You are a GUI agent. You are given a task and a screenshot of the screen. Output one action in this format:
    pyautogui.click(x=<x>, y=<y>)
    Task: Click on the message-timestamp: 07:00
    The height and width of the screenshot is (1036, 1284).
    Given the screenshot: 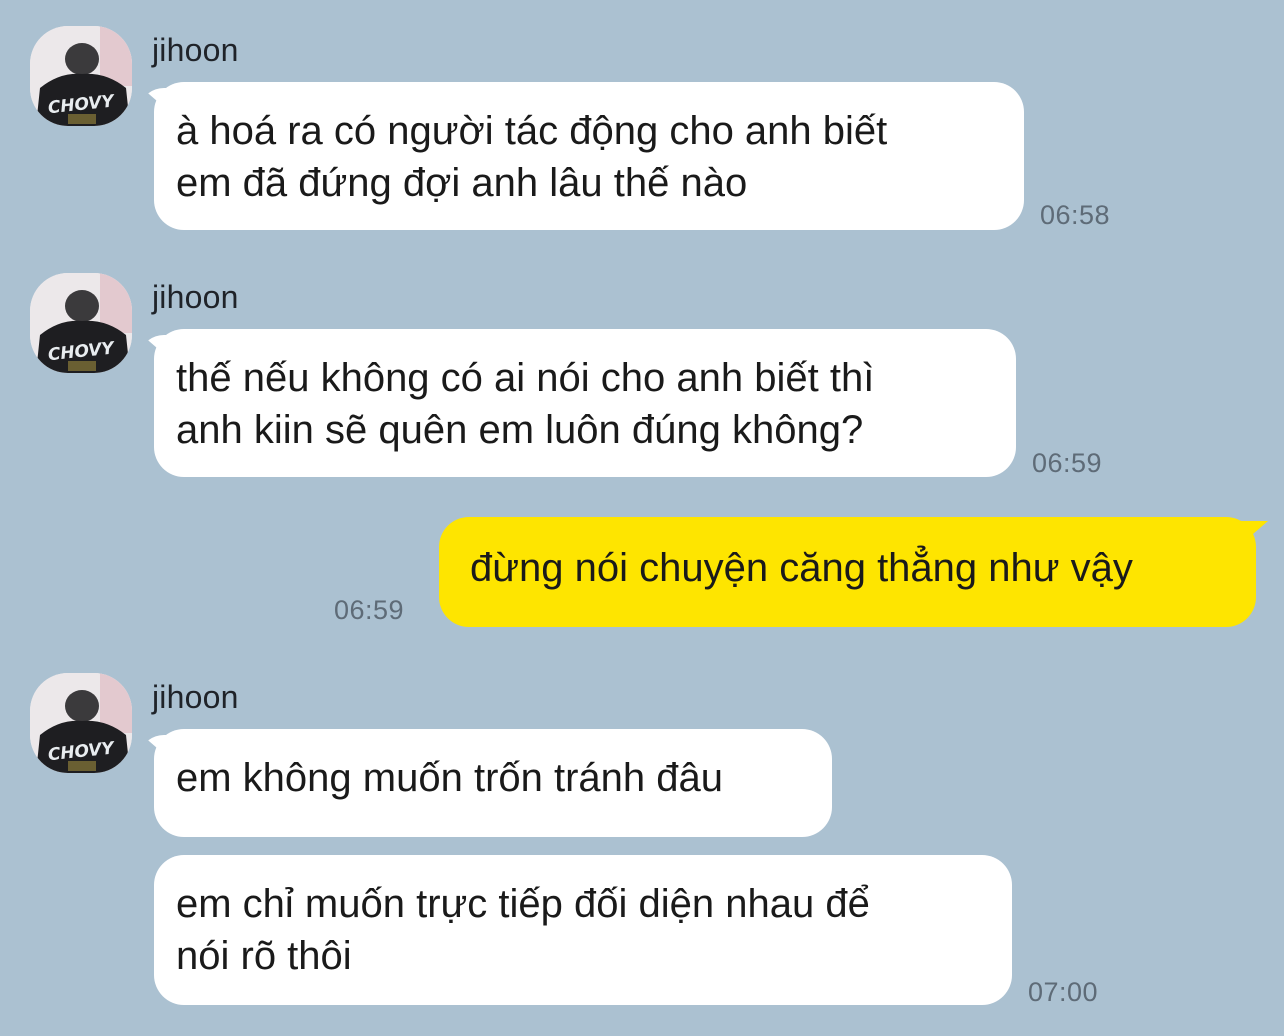 What is the action you would take?
    pyautogui.click(x=1063, y=992)
    